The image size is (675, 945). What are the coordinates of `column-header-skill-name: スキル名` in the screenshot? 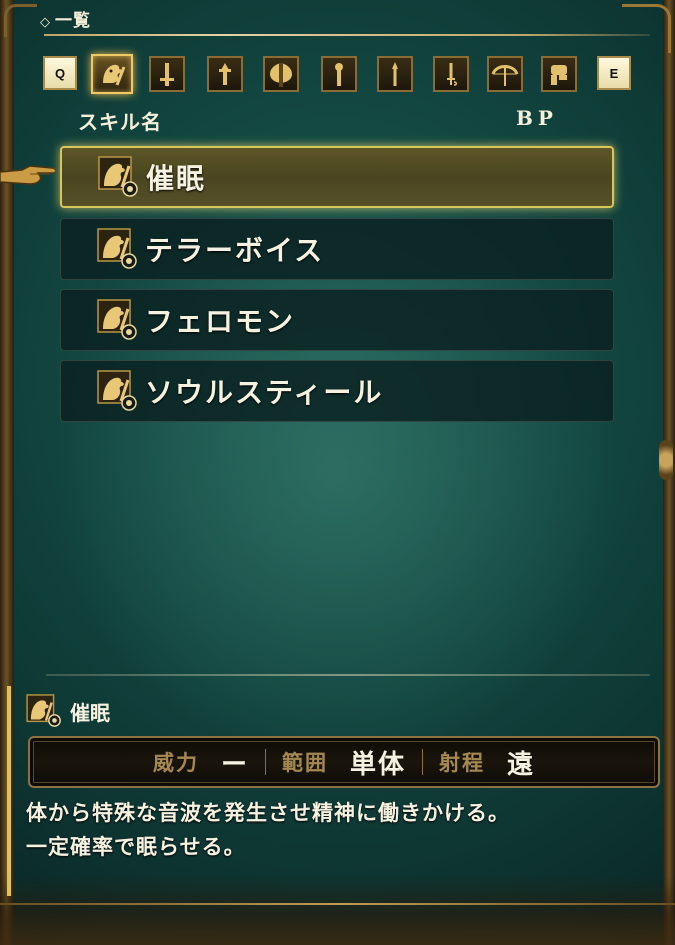 It's located at (120, 122).